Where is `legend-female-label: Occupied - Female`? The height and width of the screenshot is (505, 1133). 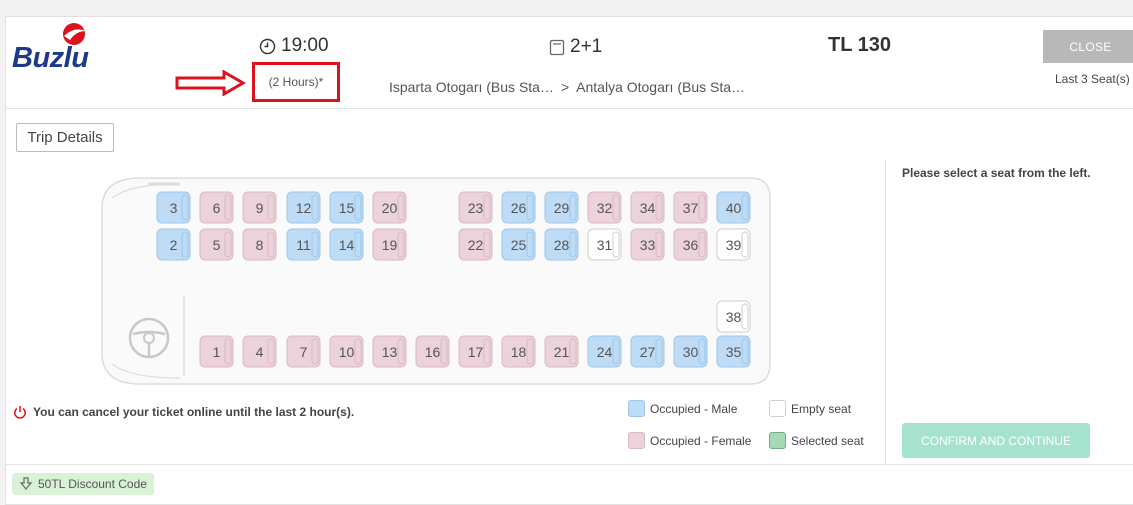 legend-female-label: Occupied - Female is located at coordinates (701, 440).